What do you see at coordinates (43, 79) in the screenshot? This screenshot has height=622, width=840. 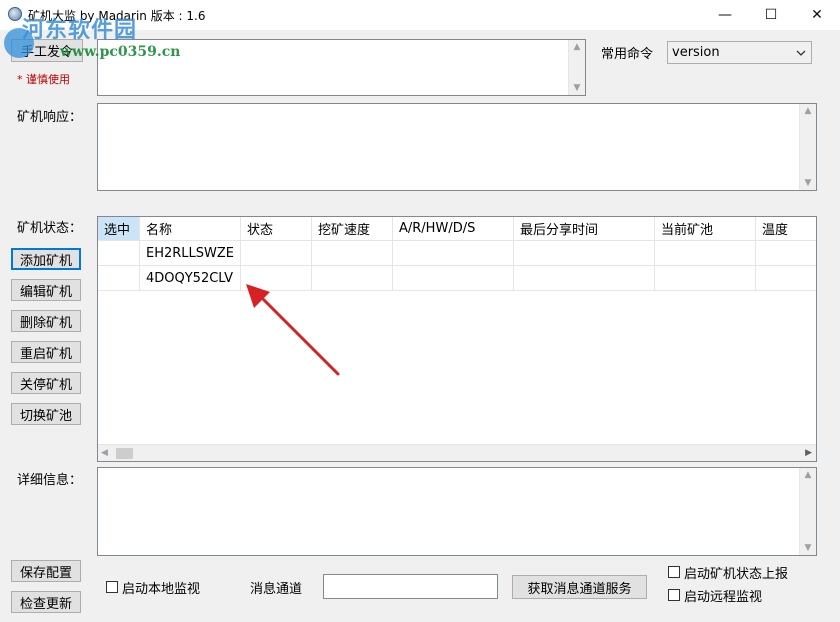 I see `caution-note: * 谨慎使用` at bounding box center [43, 79].